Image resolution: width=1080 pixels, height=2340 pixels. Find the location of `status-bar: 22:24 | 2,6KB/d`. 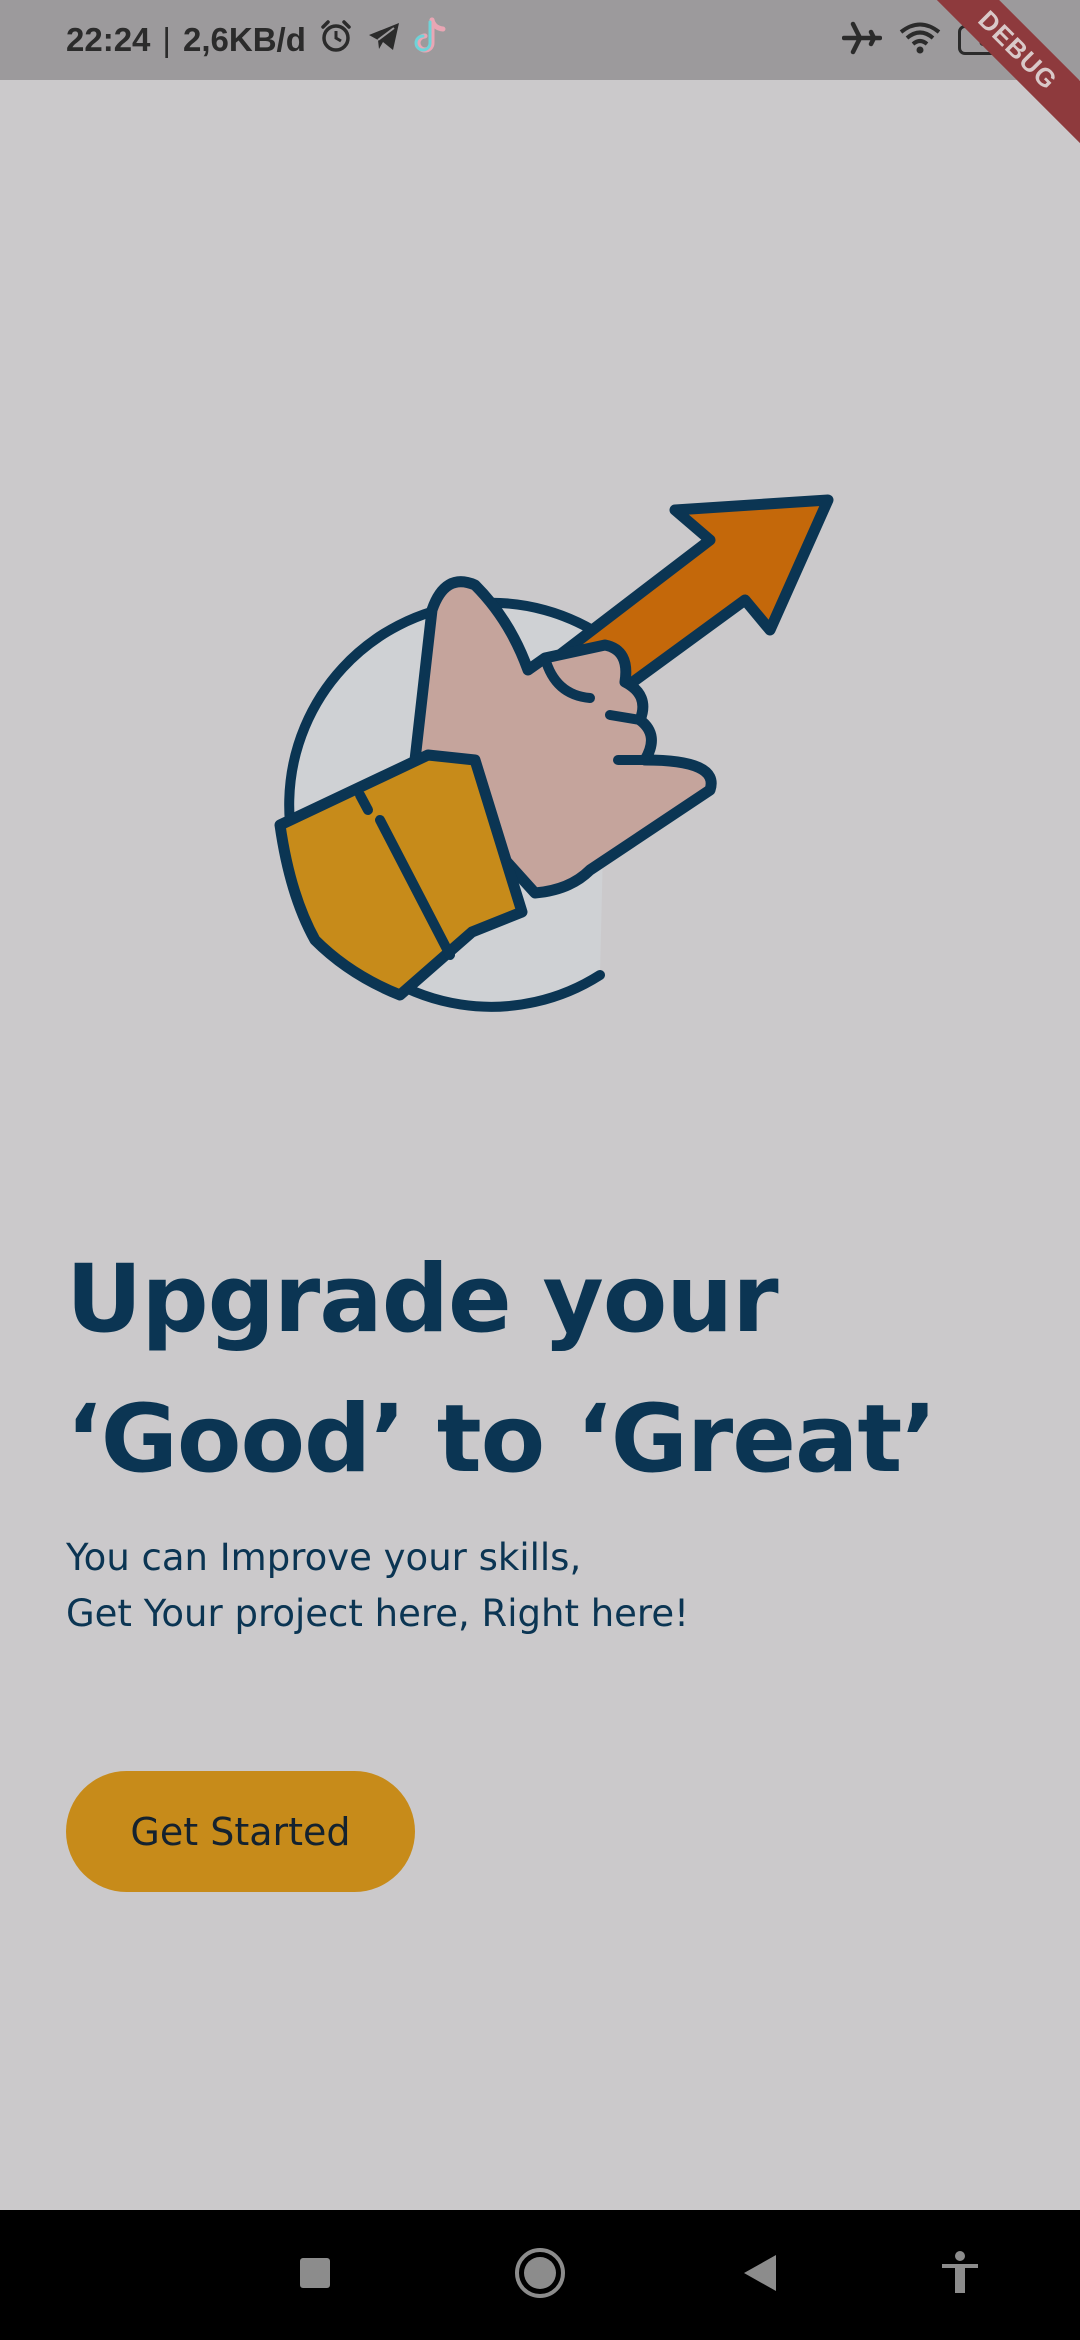

status-bar: 22:24 | 2,6KB/d is located at coordinates (540, 40).